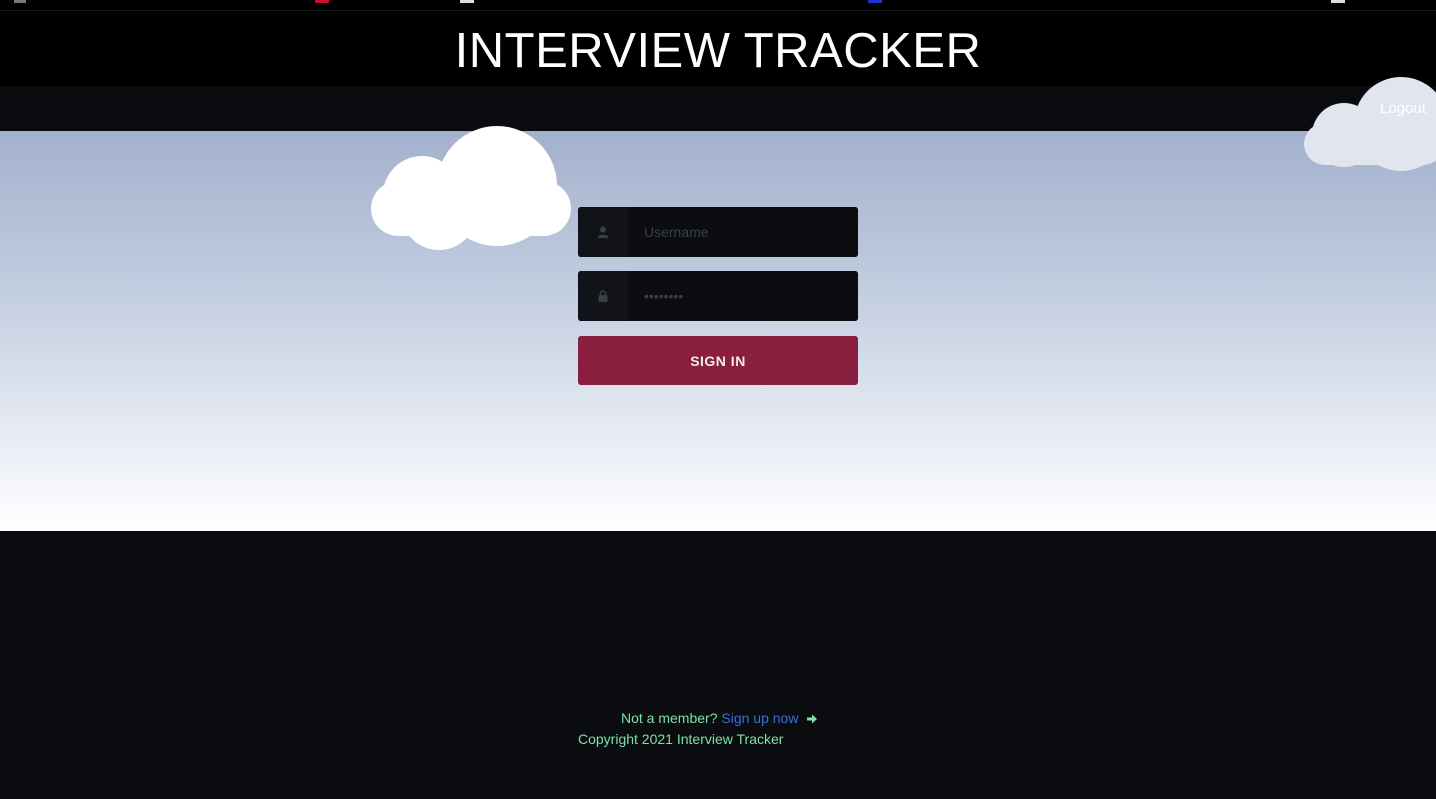  Describe the element at coordinates (718, 108) in the screenshot. I see `navbar` at that location.